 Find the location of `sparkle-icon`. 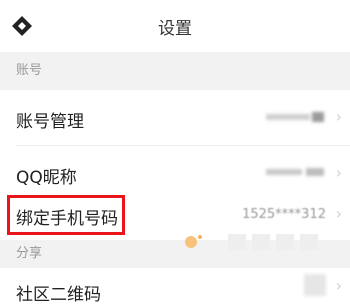

sparkle-icon is located at coordinates (193, 241).